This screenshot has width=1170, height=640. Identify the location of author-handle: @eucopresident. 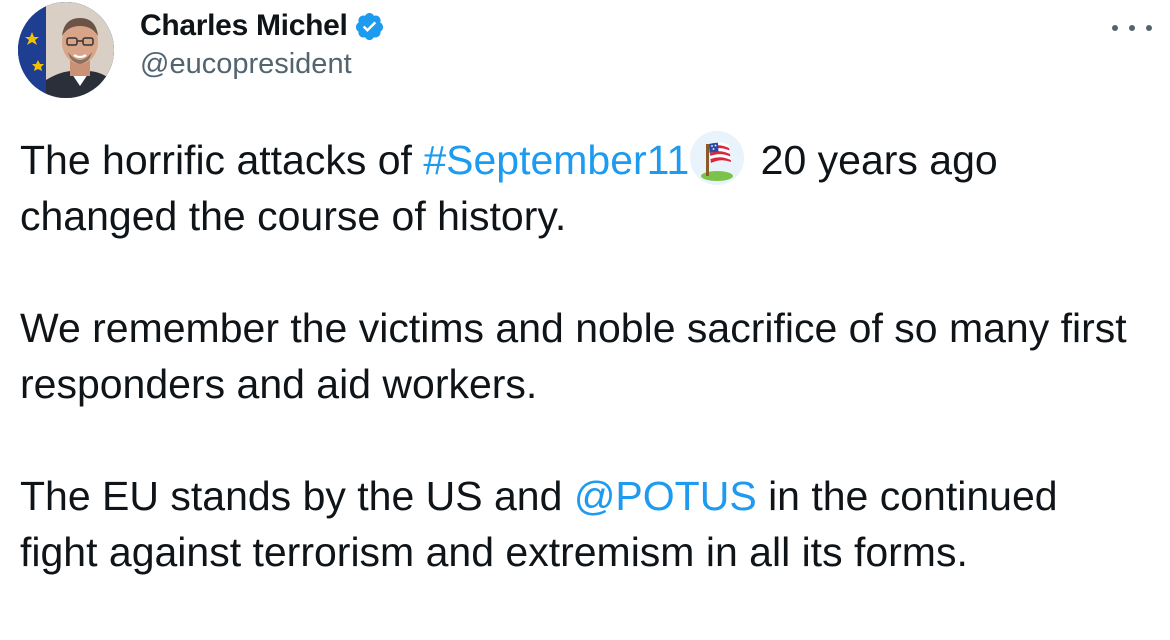
(246, 64).